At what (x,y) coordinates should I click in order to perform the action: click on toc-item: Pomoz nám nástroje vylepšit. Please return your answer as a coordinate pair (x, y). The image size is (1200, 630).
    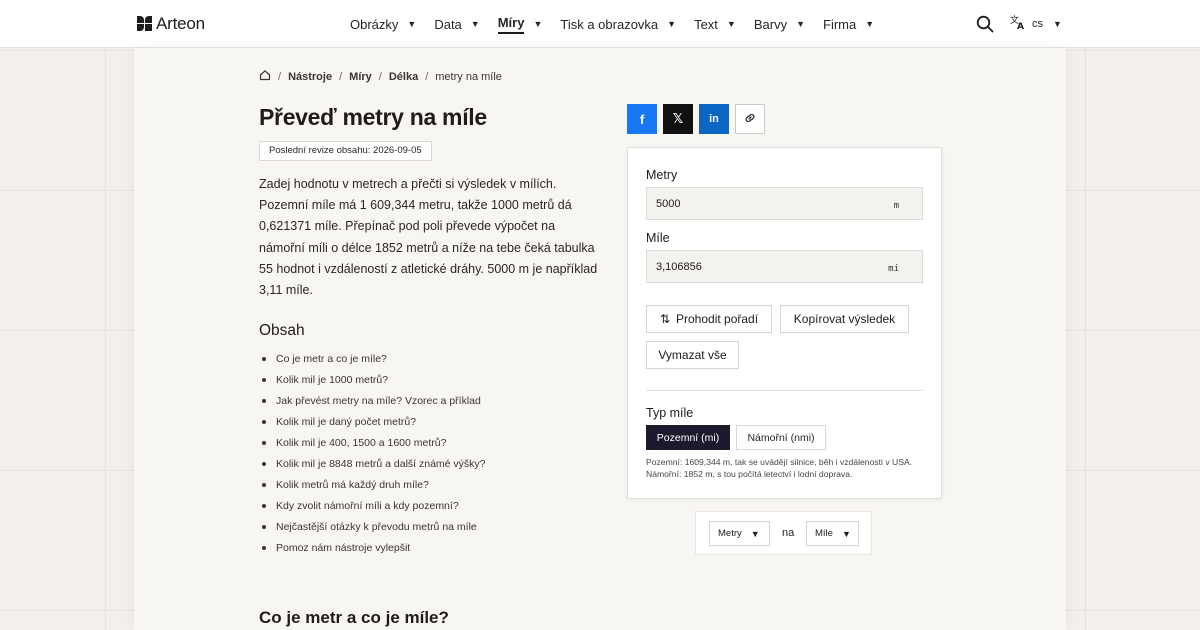
    Looking at the image, I should click on (372, 547).